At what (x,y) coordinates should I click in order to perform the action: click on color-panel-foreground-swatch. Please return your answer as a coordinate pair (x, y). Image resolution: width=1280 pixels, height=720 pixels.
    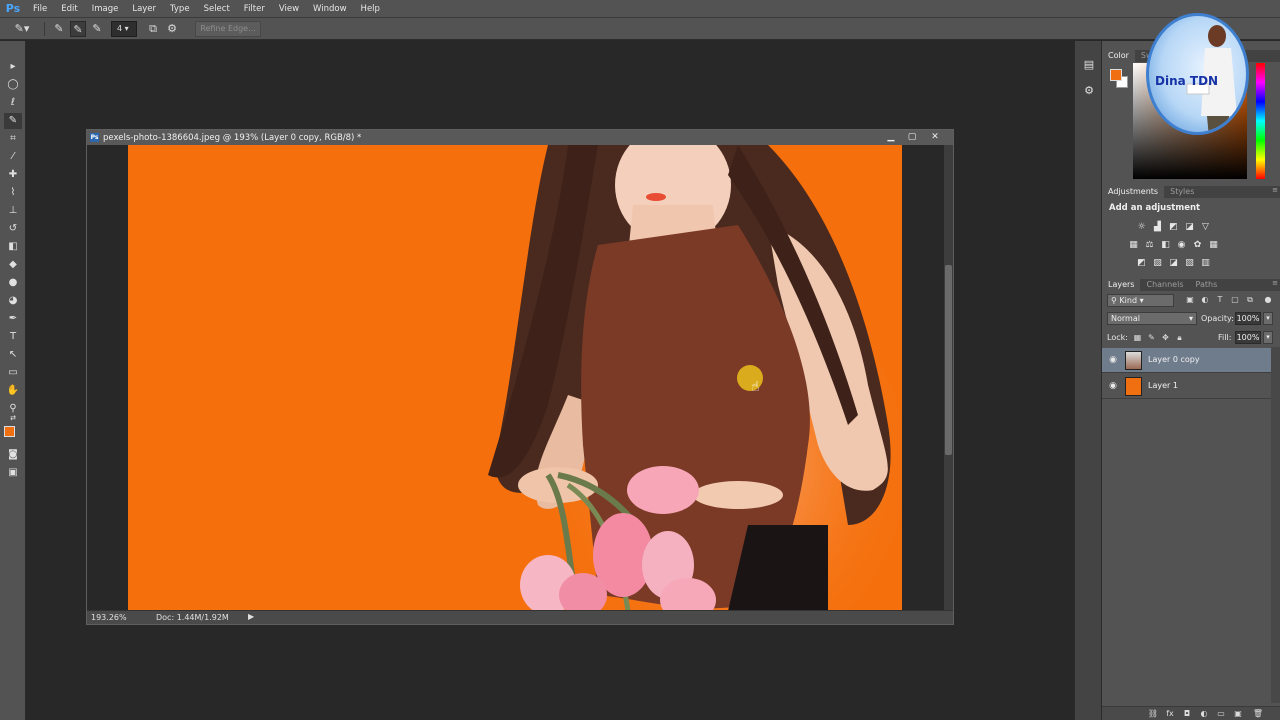
    Looking at the image, I should click on (1116, 75).